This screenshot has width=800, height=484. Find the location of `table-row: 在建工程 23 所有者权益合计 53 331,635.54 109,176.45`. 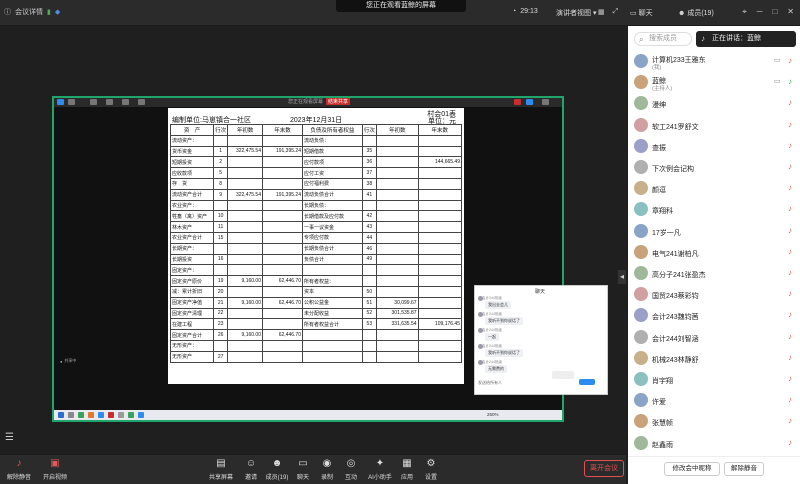

table-row: 在建工程 23 所有者权益合计 53 331,635.54 109,176.45 is located at coordinates (316, 324).